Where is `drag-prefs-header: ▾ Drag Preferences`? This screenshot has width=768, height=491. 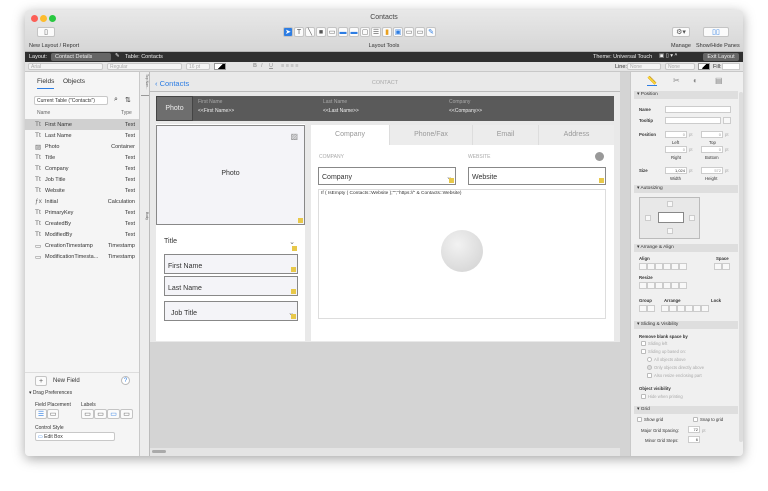
drag-prefs-header: ▾ Drag Preferences is located at coordinates (50, 393).